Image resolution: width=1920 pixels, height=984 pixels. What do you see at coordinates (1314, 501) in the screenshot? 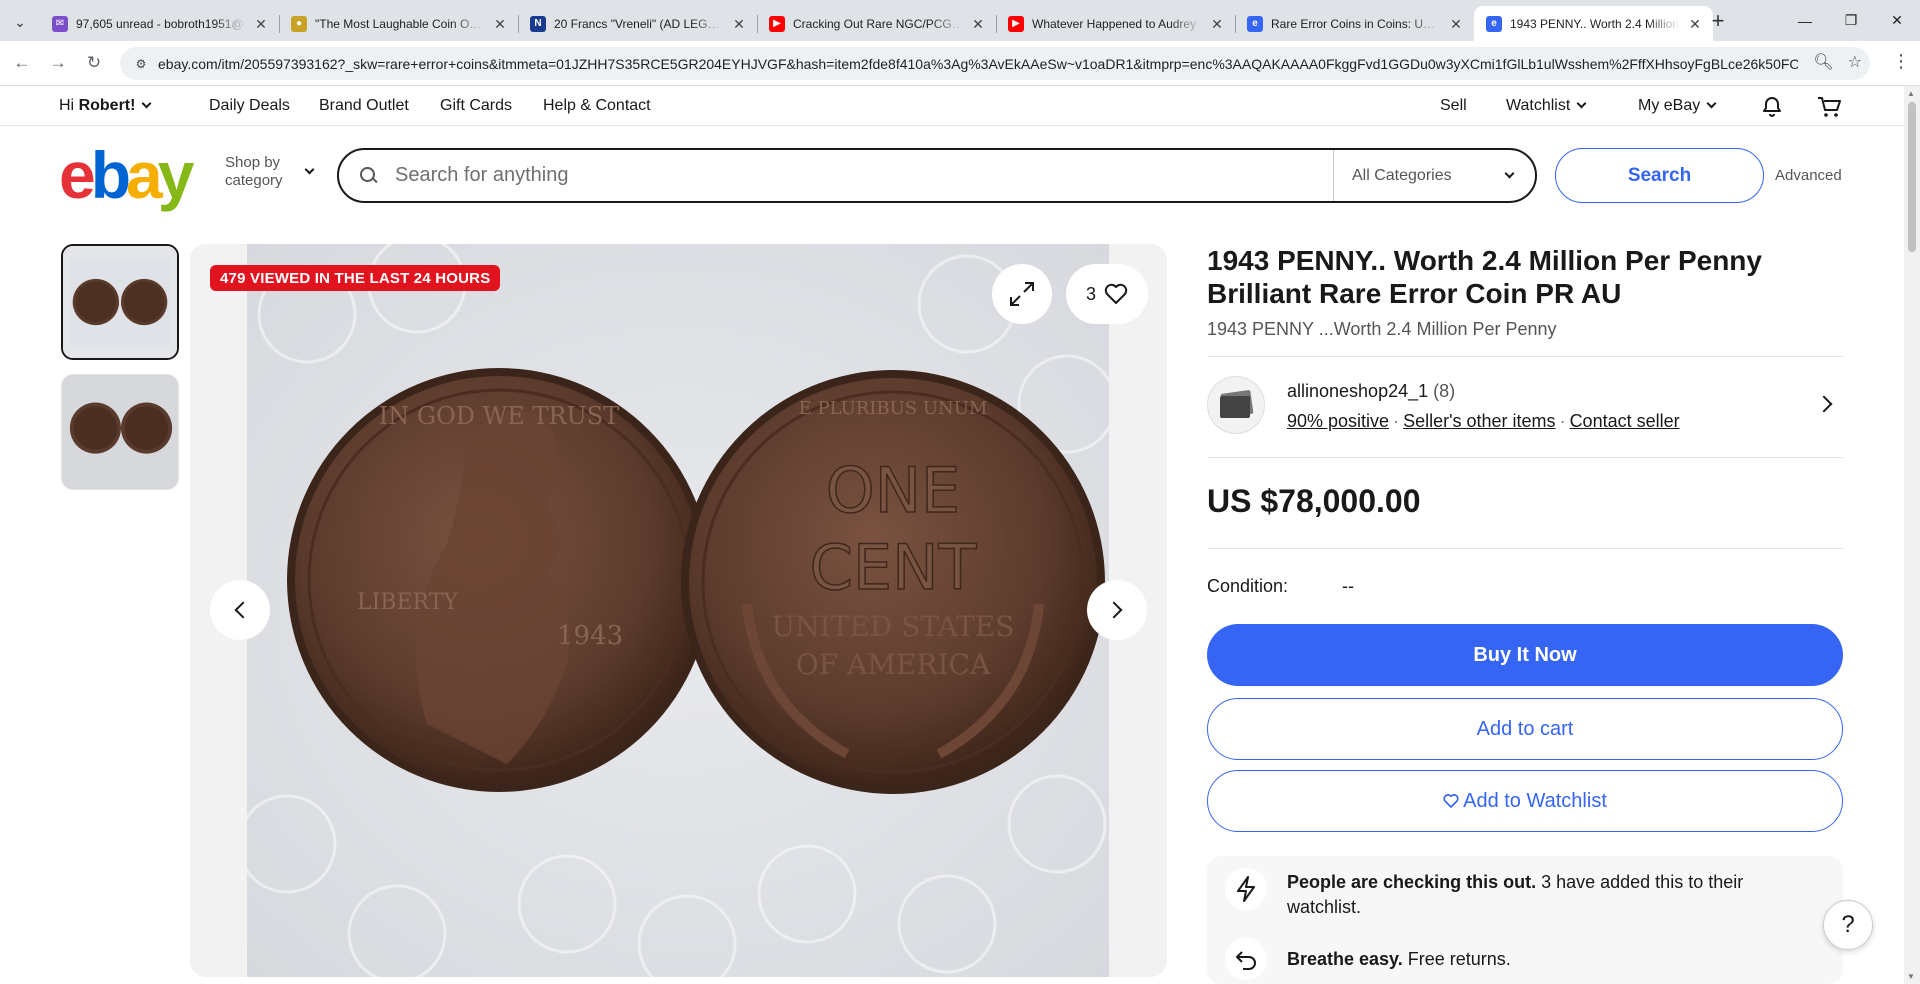
I see `price: US $78,000.00` at bounding box center [1314, 501].